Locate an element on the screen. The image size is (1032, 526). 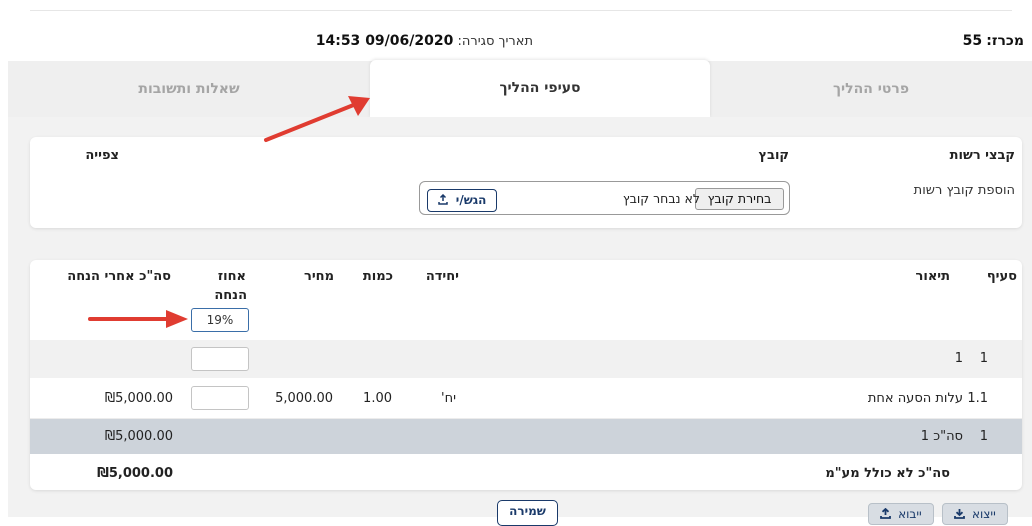
tender-number: 55 is located at coordinates (972, 41).